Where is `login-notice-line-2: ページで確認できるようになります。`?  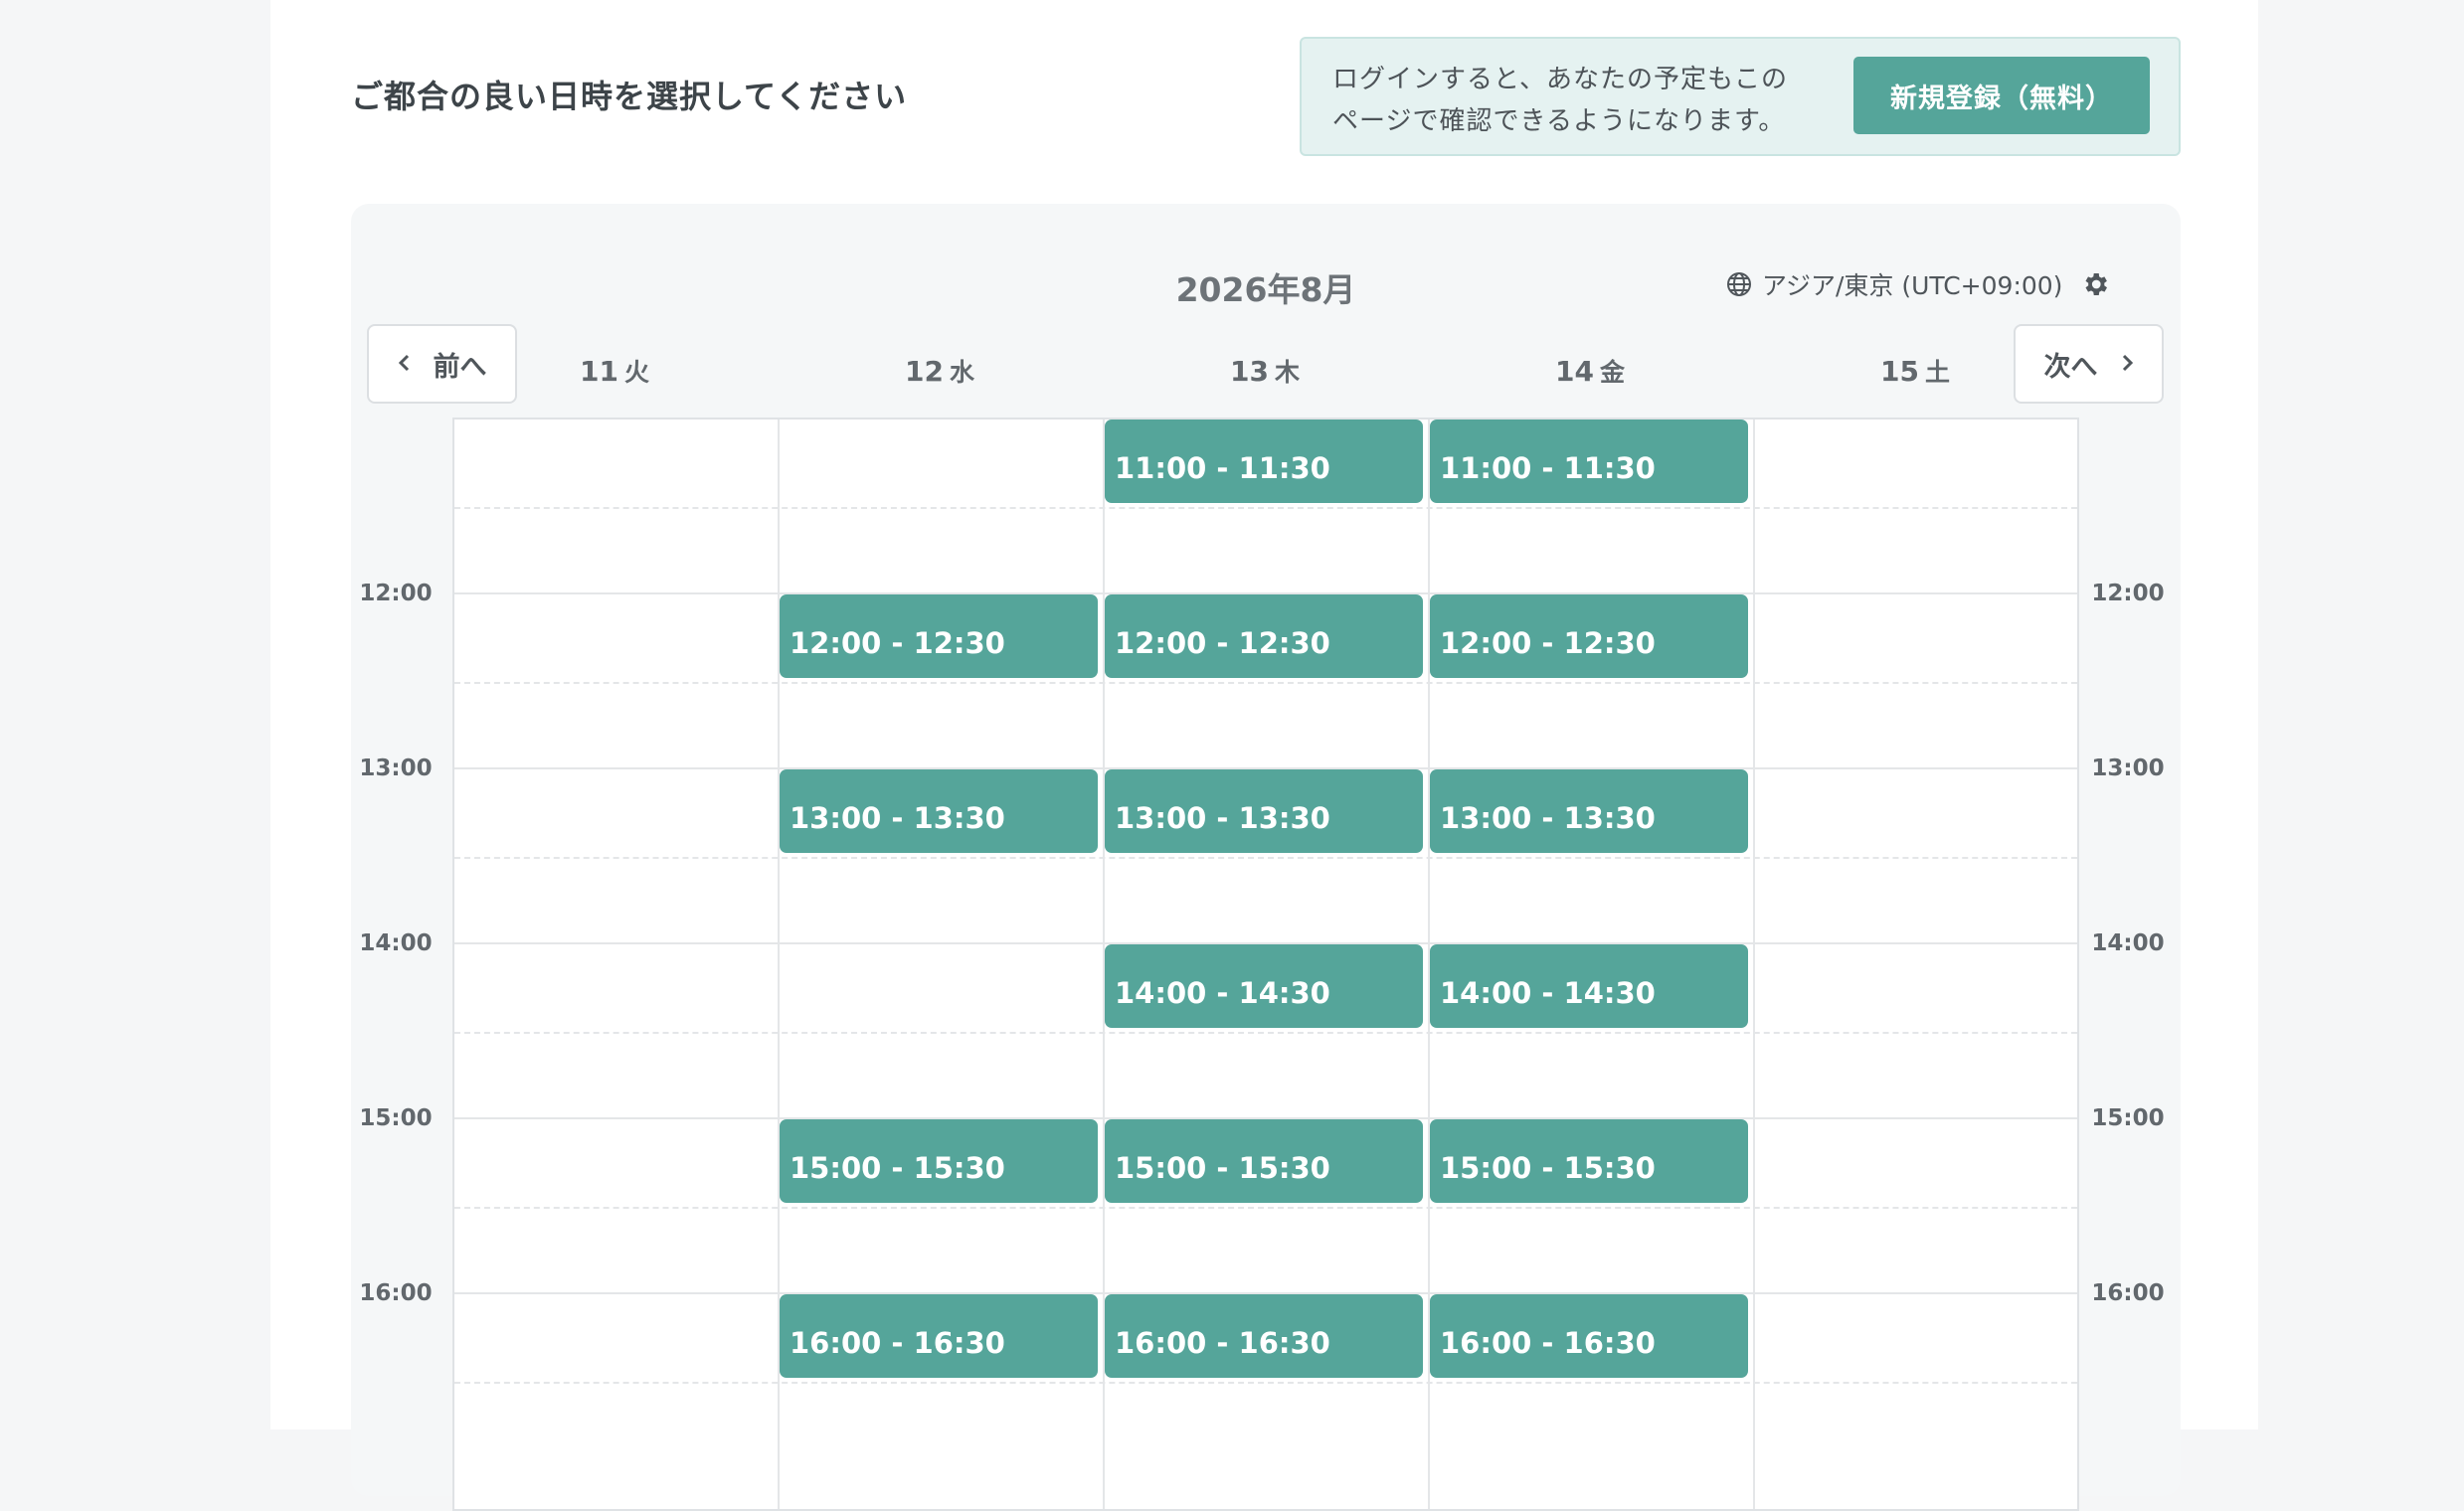 login-notice-line-2: ページで確認できるようになります。 is located at coordinates (1559, 121).